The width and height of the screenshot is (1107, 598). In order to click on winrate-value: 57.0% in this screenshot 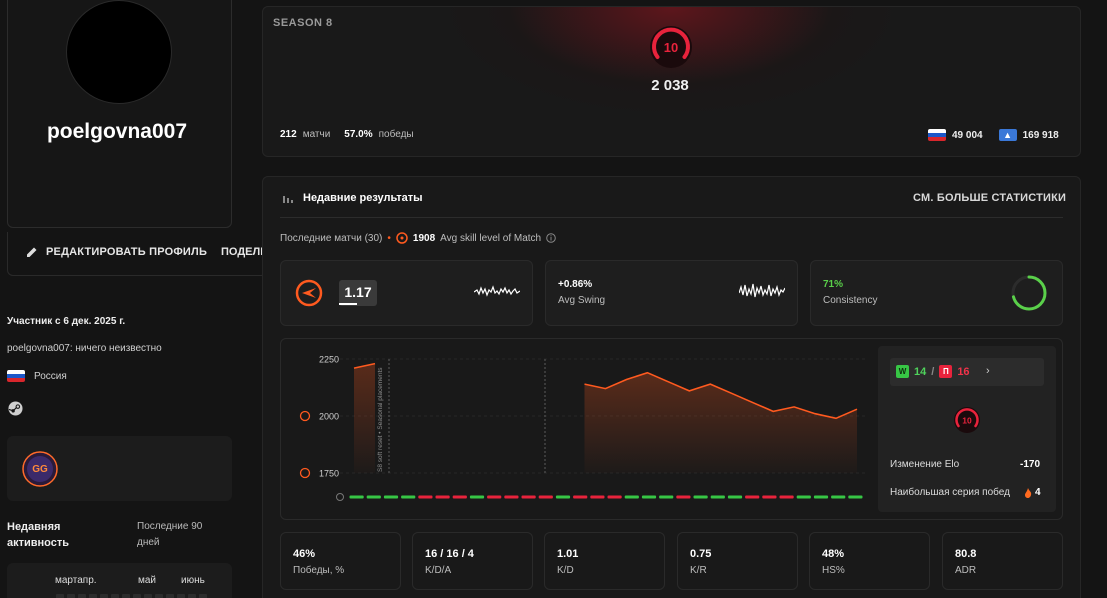, I will do `click(358, 134)`.